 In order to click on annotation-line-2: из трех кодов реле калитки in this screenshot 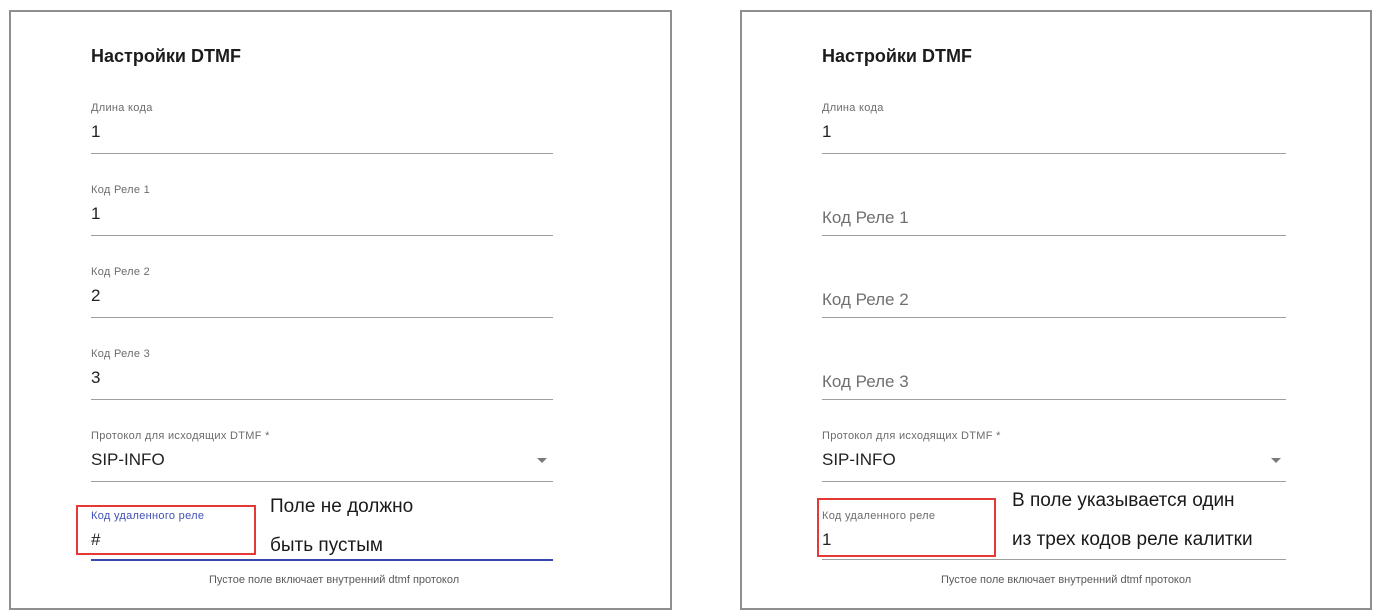, I will do `click(1132, 539)`.